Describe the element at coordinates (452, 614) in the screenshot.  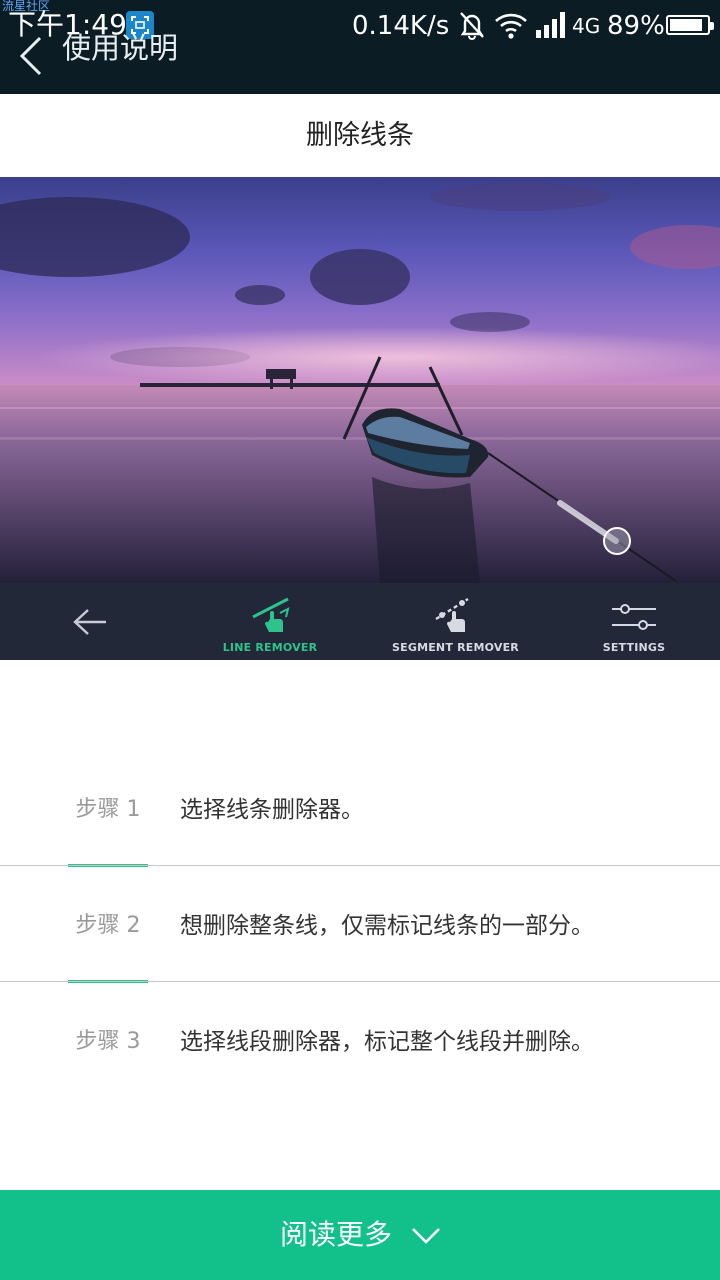
I see `segment-remover-icon` at that location.